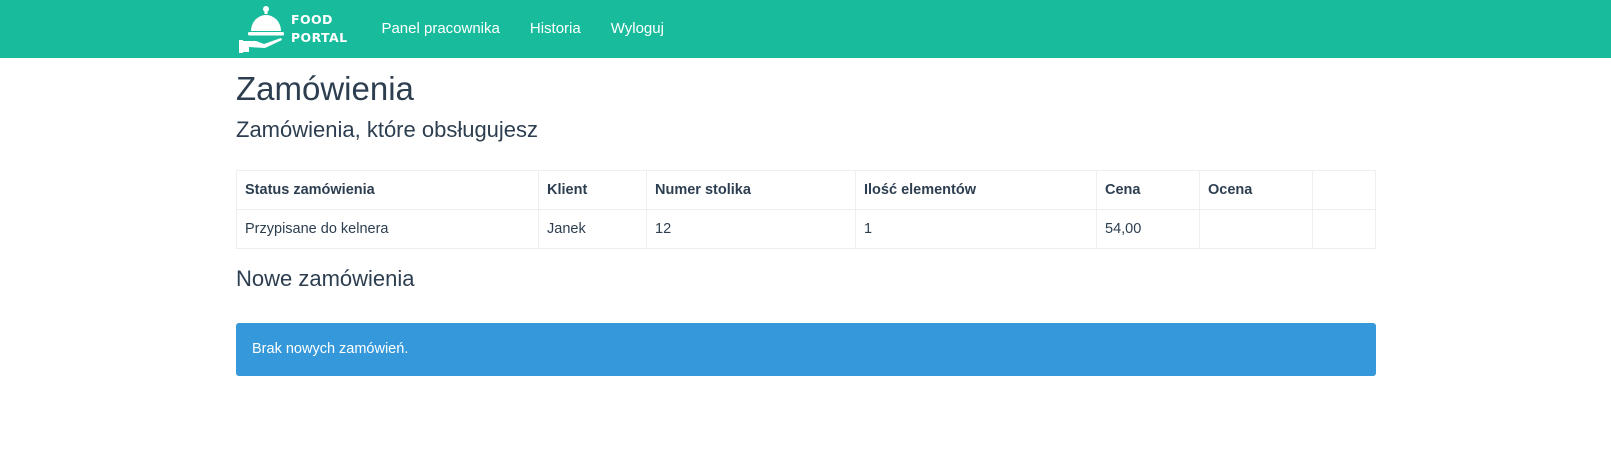  What do you see at coordinates (387, 229) in the screenshot?
I see `cell-status: Przypisane do kelnera` at bounding box center [387, 229].